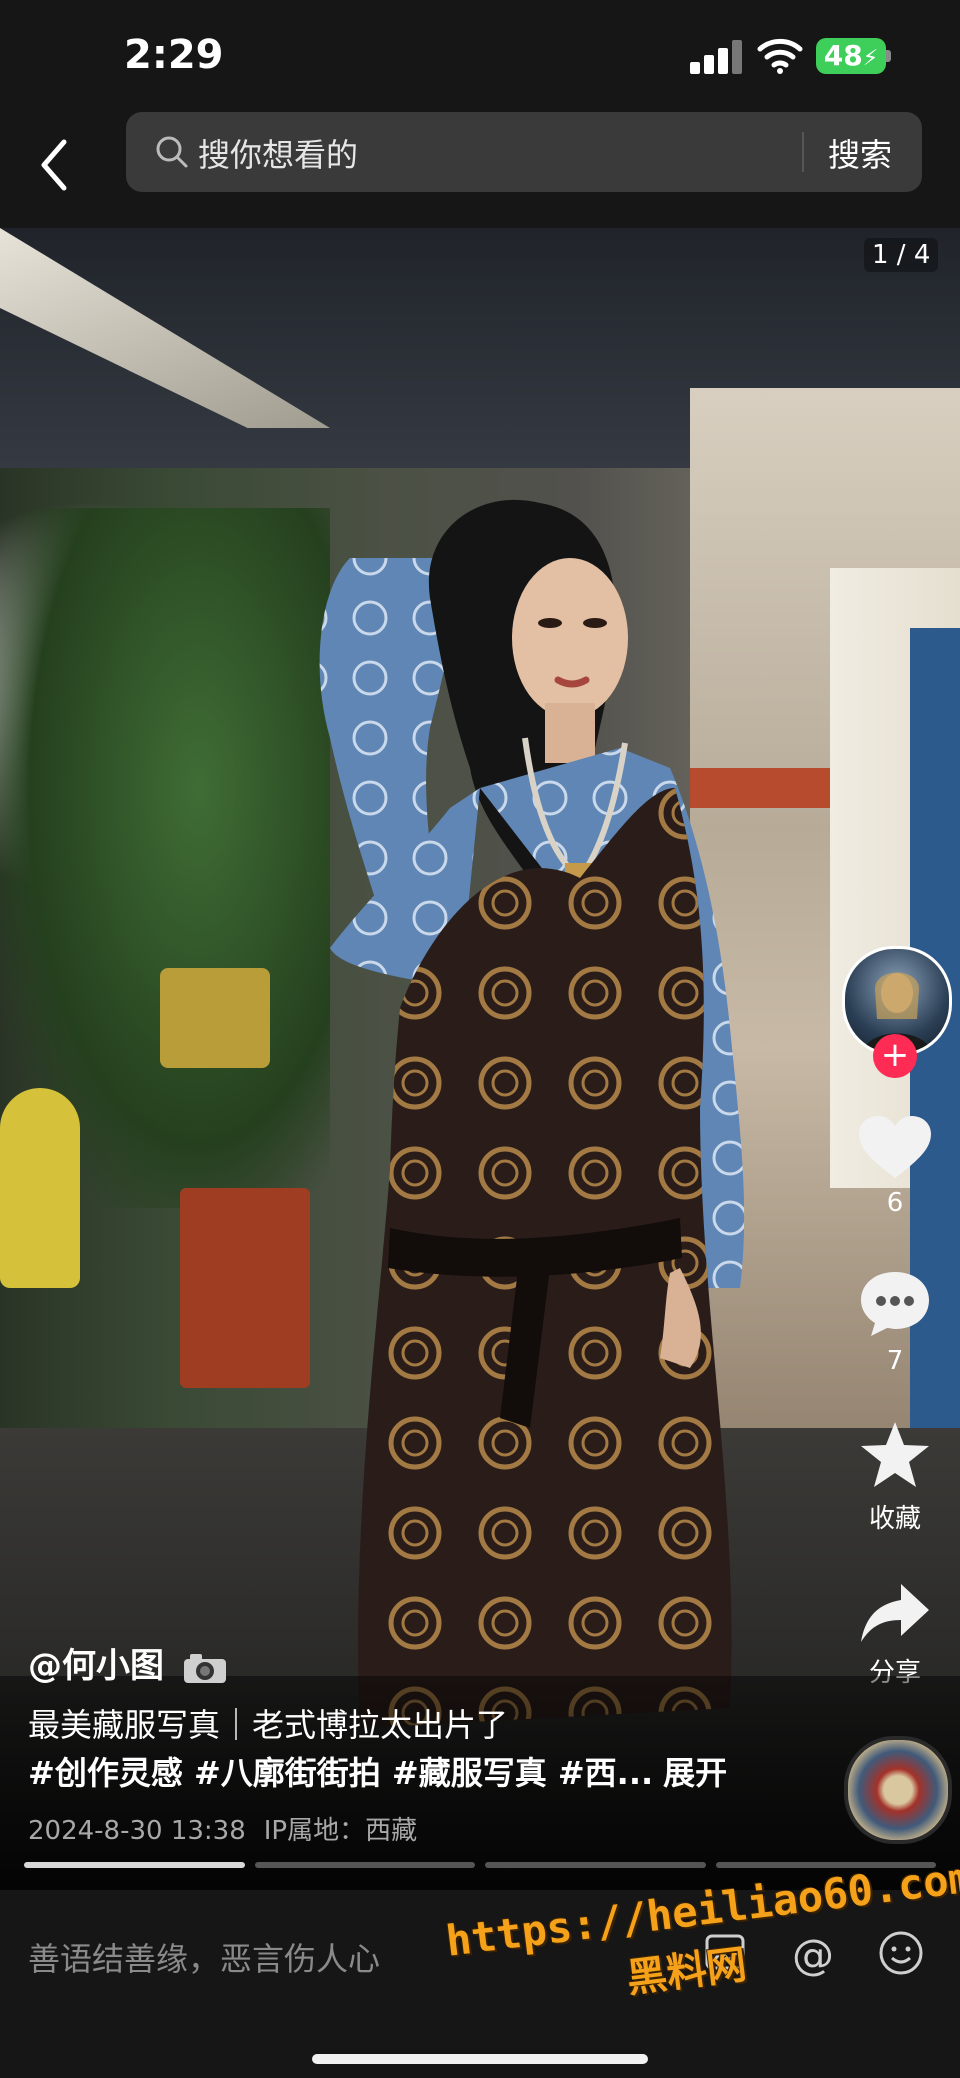 The height and width of the screenshot is (2078, 960). I want to click on back-arrow-icon, so click(55, 165).